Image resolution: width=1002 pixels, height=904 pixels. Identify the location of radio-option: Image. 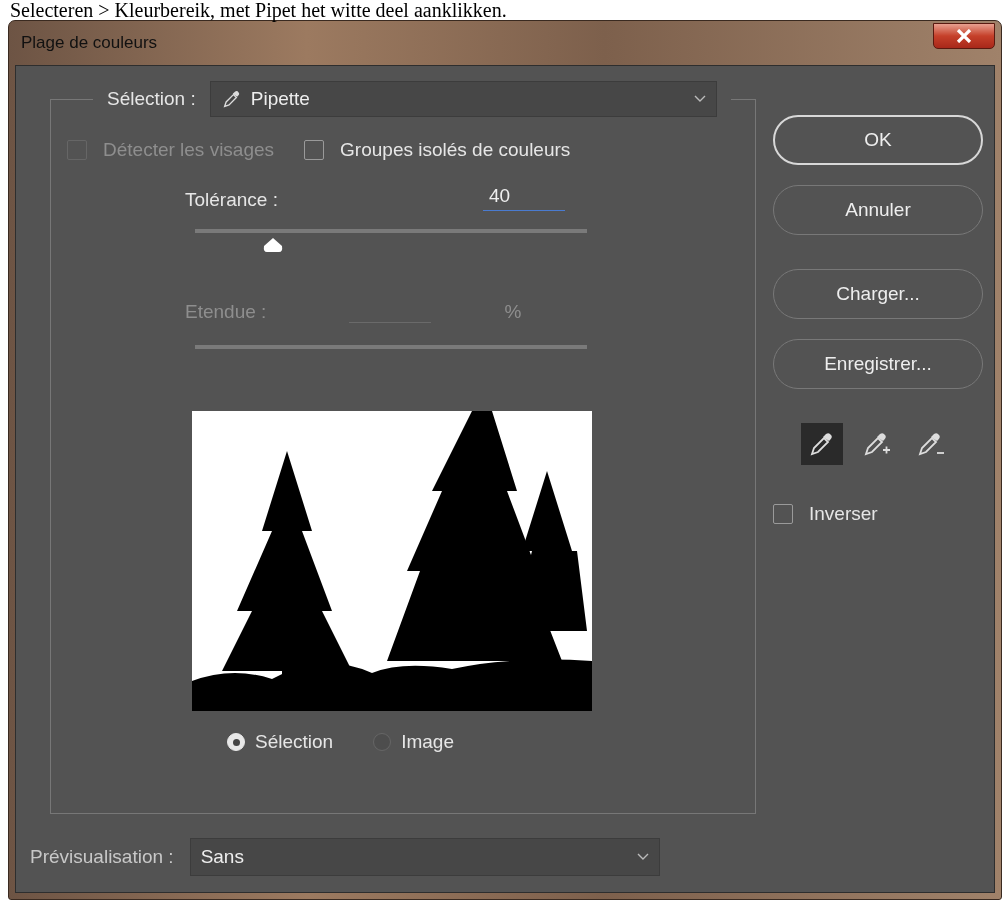
(413, 742).